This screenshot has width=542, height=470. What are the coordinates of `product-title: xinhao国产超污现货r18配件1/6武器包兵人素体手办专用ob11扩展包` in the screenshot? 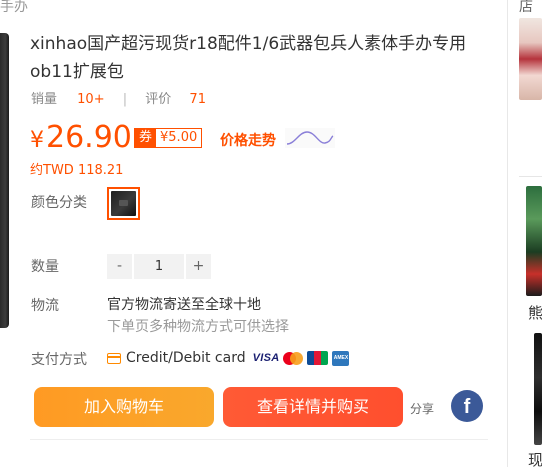 It's located at (248, 58).